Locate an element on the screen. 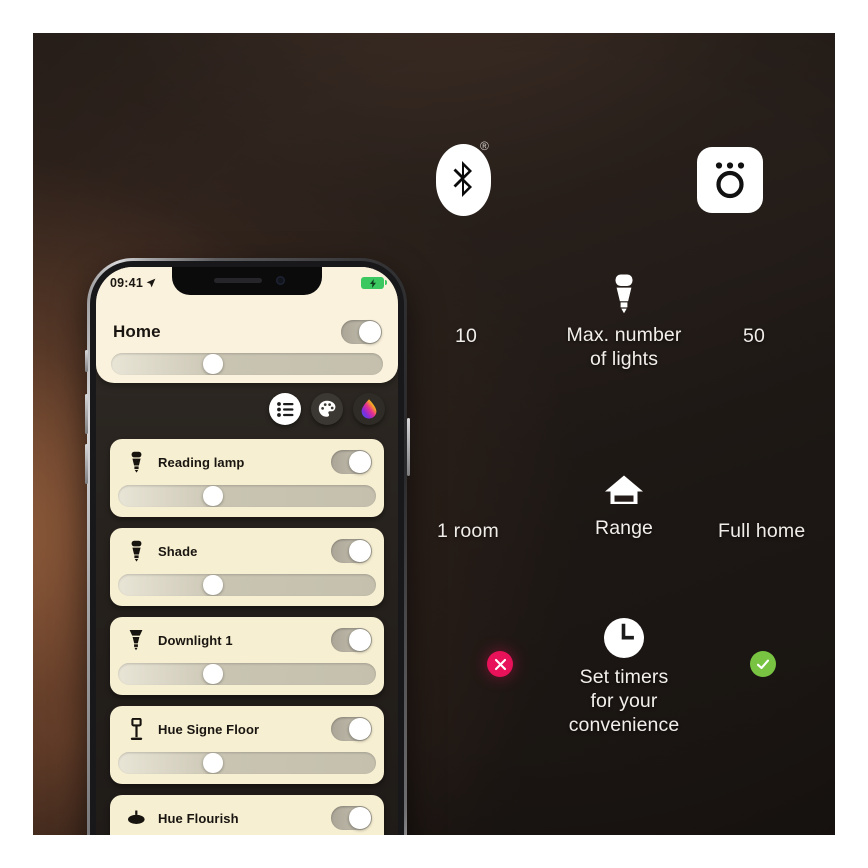 Image resolution: width=868 pixels, height=868 pixels. home-master-toggle is located at coordinates (361, 332).